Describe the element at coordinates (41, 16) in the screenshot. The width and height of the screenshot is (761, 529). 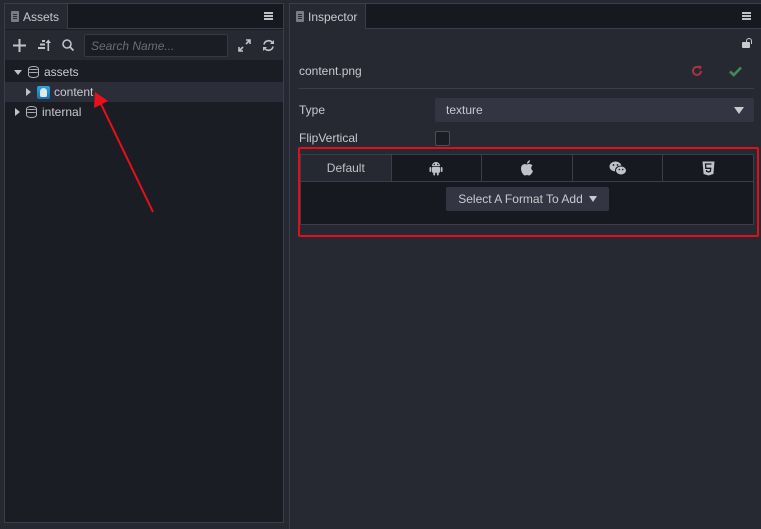
I see `tab-assets-label: Assets` at that location.